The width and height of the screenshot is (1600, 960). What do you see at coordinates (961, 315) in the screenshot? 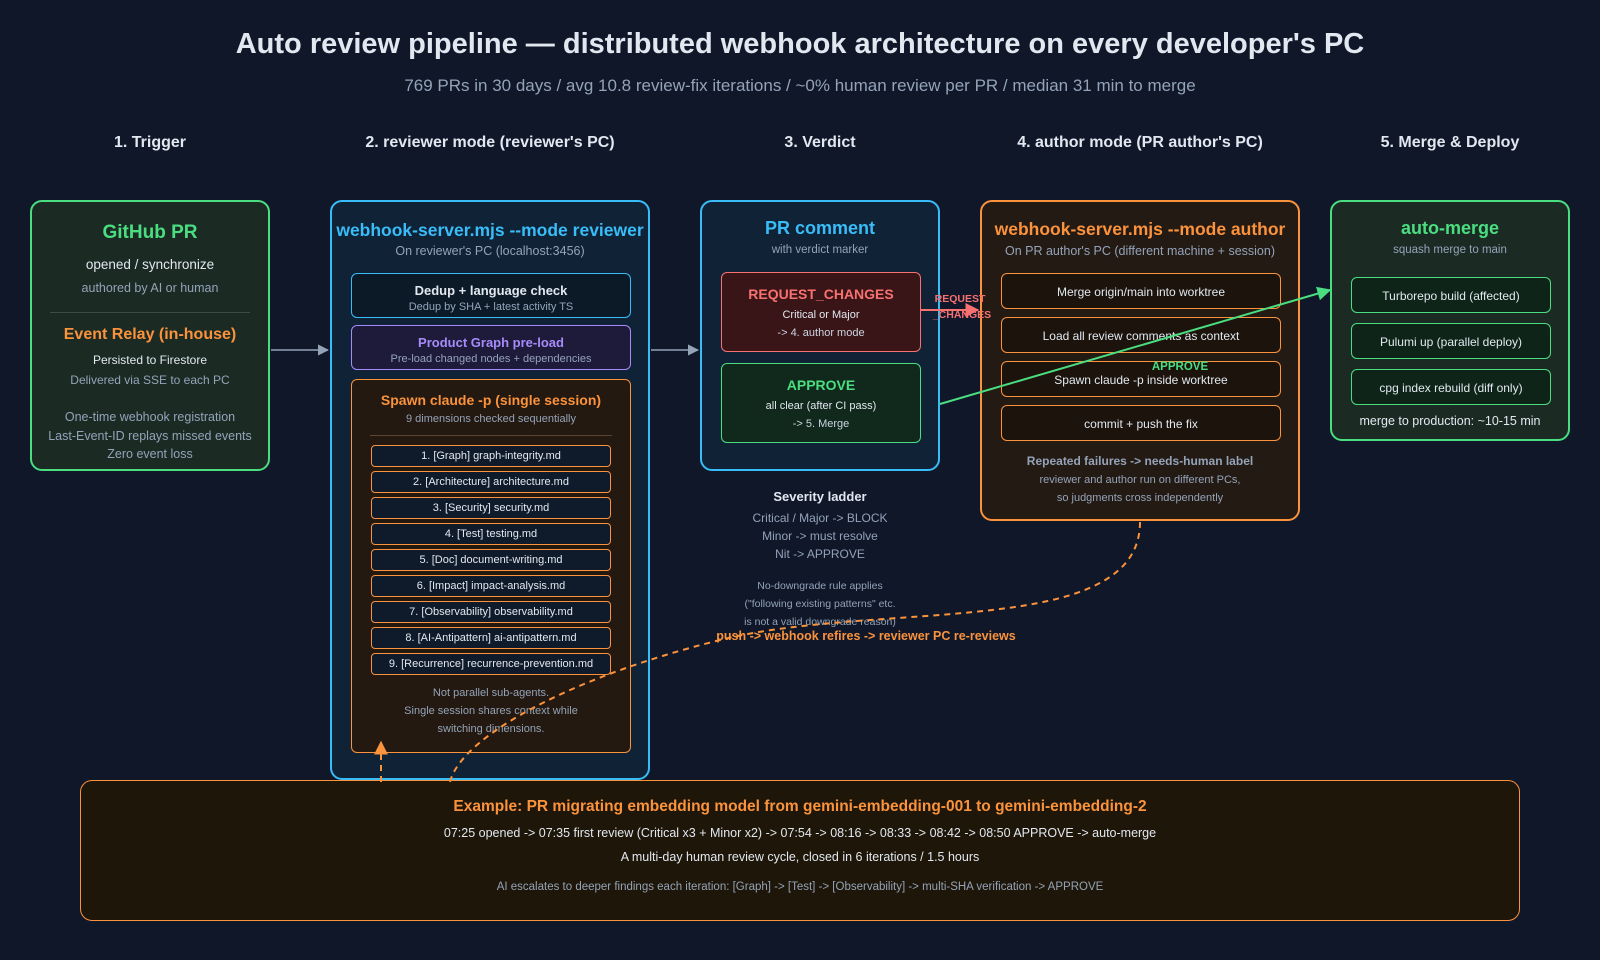
I see `edge-label-request-changes: _CHANGES` at bounding box center [961, 315].